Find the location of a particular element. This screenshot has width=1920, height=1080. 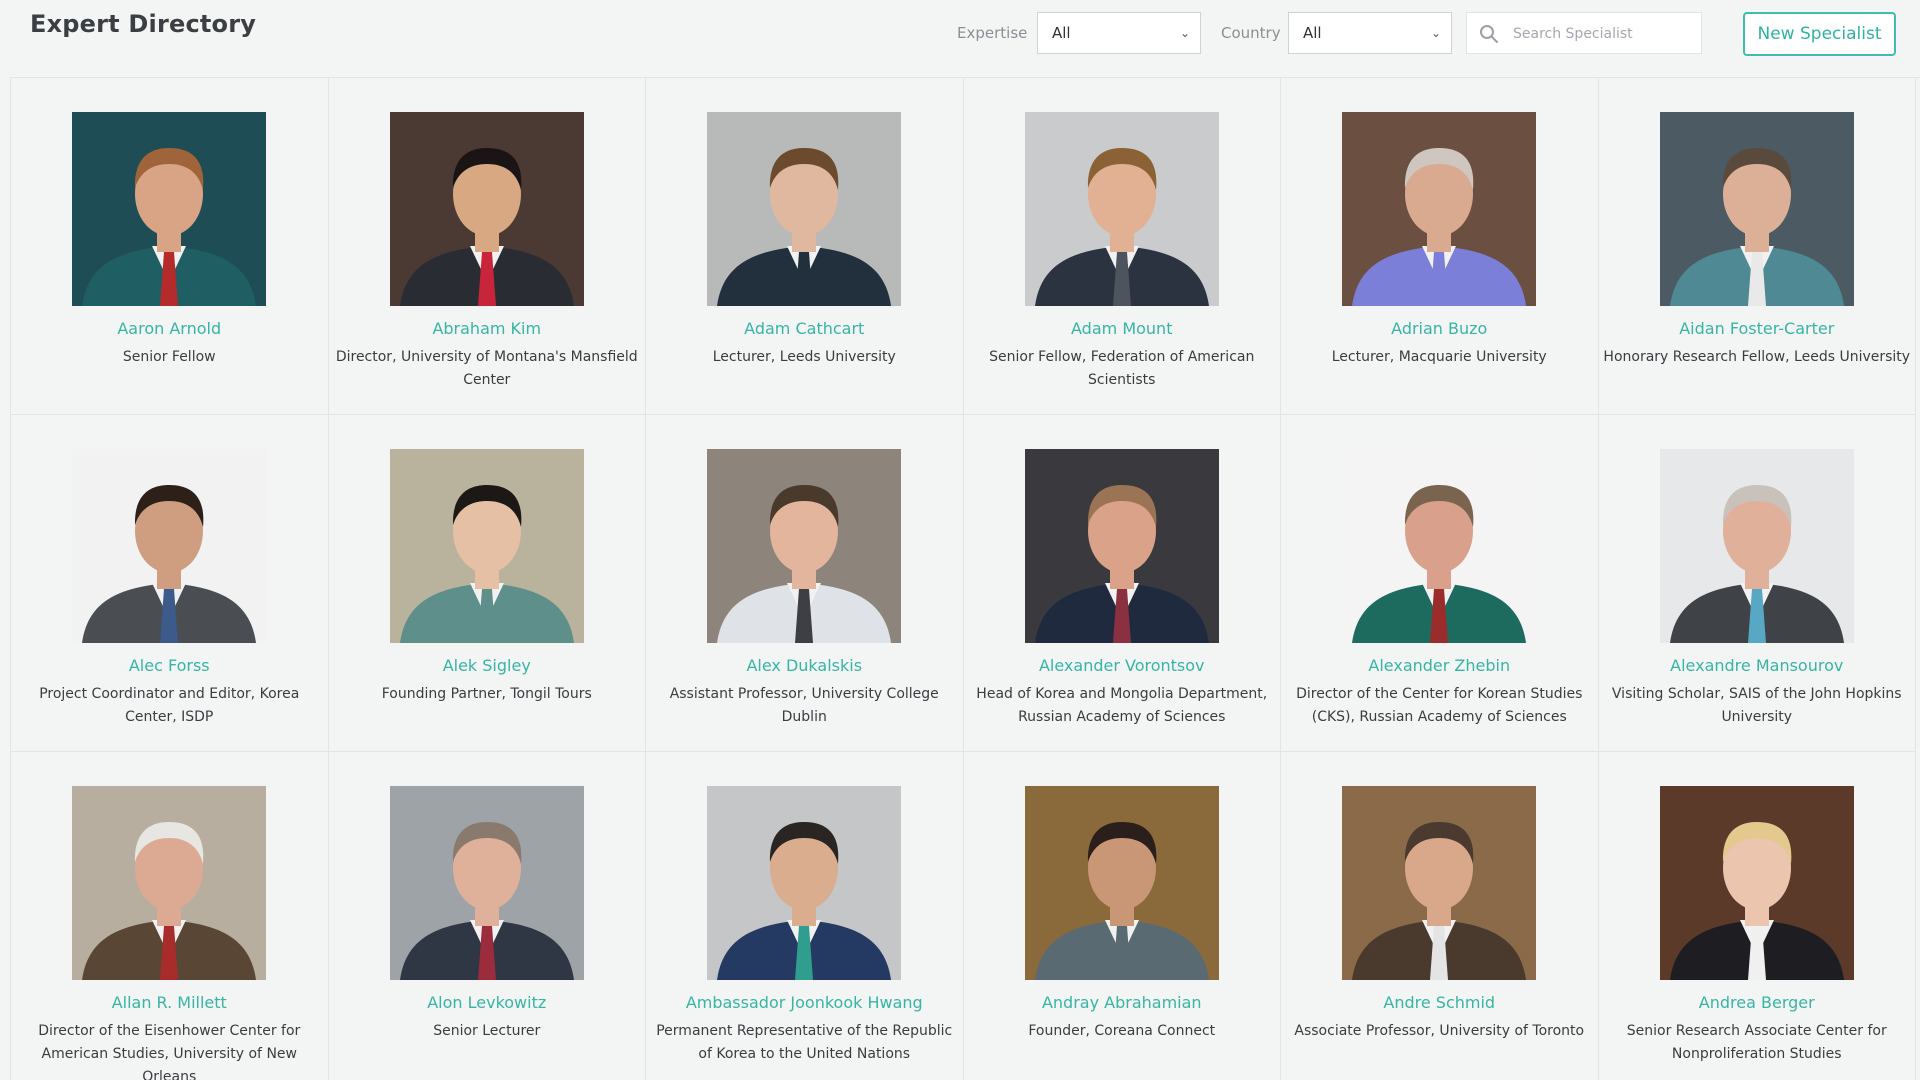

expertise-select: All ⌄ is located at coordinates (1119, 33).